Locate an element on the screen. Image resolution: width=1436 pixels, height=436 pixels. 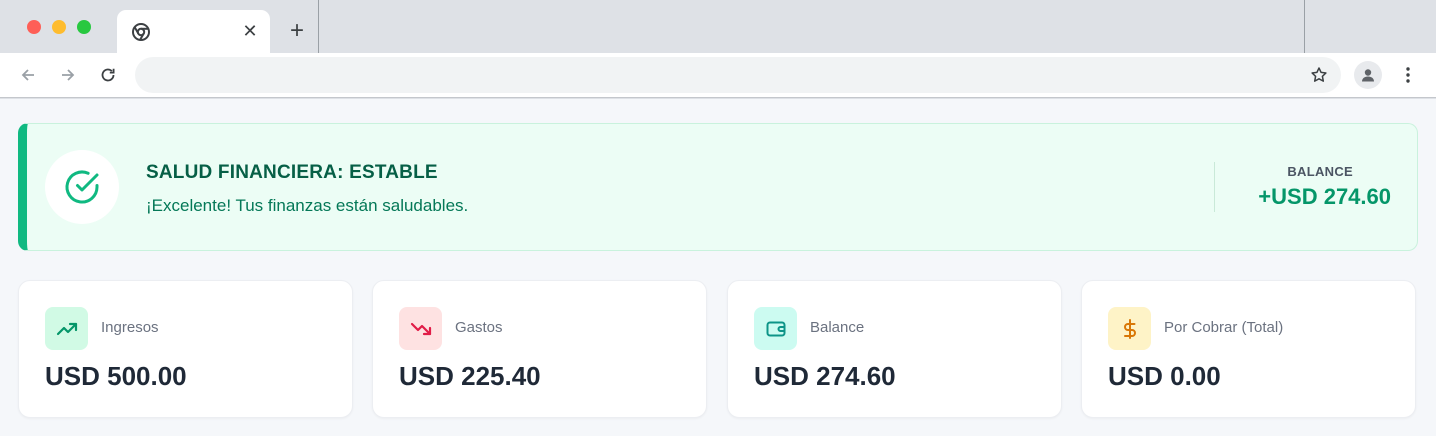
health-status-title: SALUD FINANCIERA: ESTABLE is located at coordinates (292, 172).